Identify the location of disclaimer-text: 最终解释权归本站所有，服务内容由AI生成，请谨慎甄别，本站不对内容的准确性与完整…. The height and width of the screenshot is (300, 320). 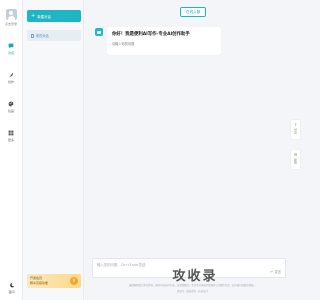
(192, 285).